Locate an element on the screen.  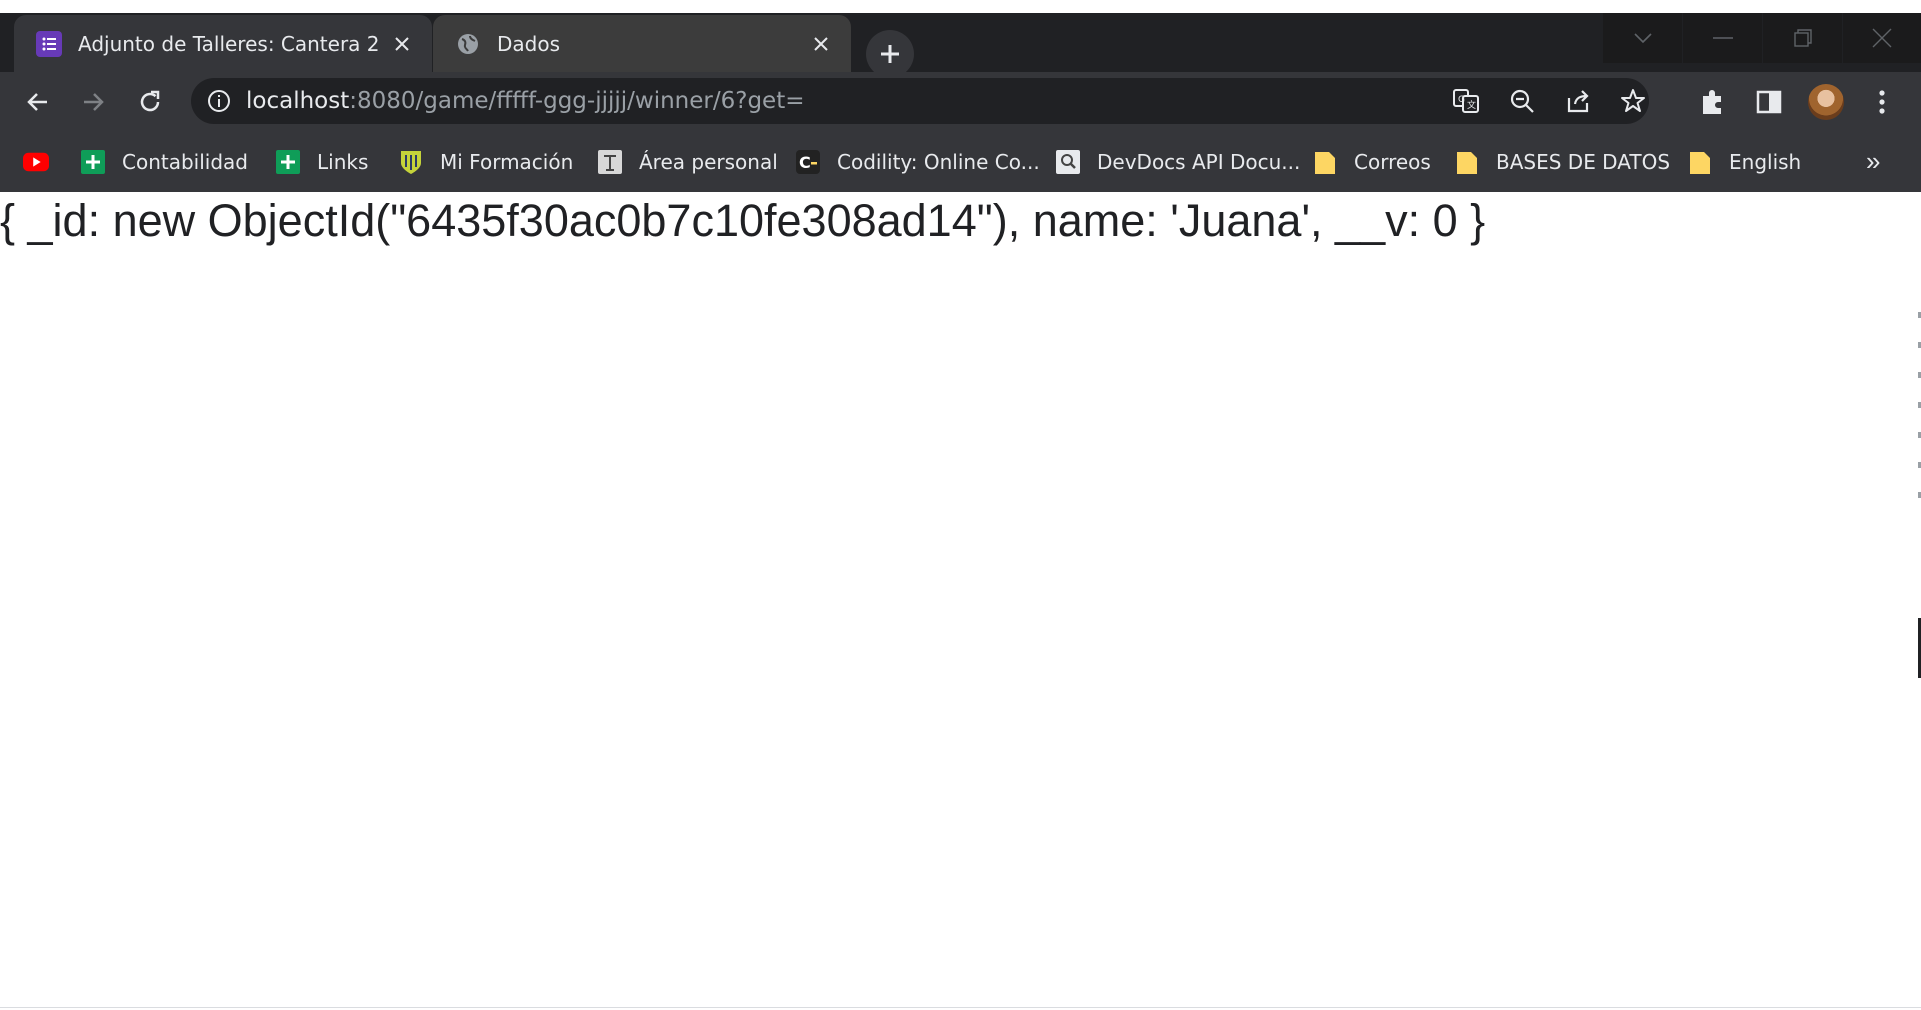
arrow-right-icon is located at coordinates (94, 102).